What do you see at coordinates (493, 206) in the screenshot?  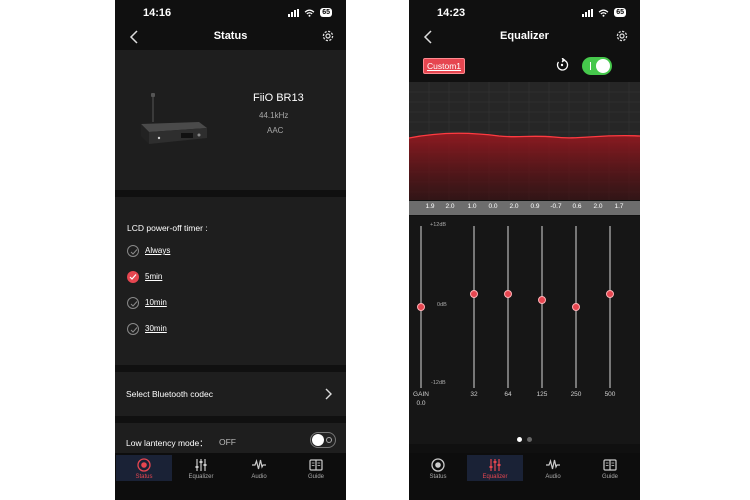 I see `gain-value: 0.0` at bounding box center [493, 206].